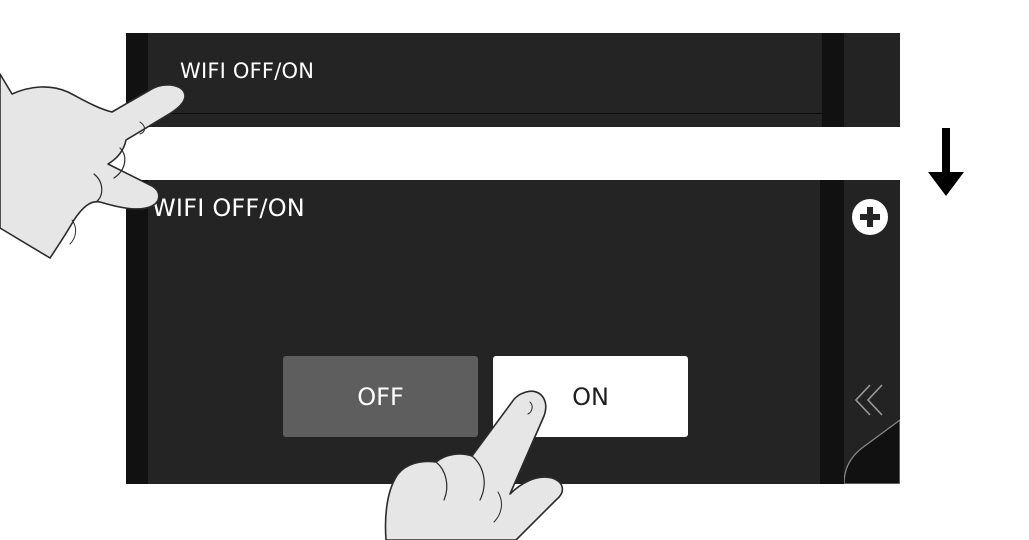 Image resolution: width=1029 pixels, height=540 pixels. What do you see at coordinates (247, 71) in the screenshot?
I see `wifi-row-title: WIFI OFF/ON` at bounding box center [247, 71].